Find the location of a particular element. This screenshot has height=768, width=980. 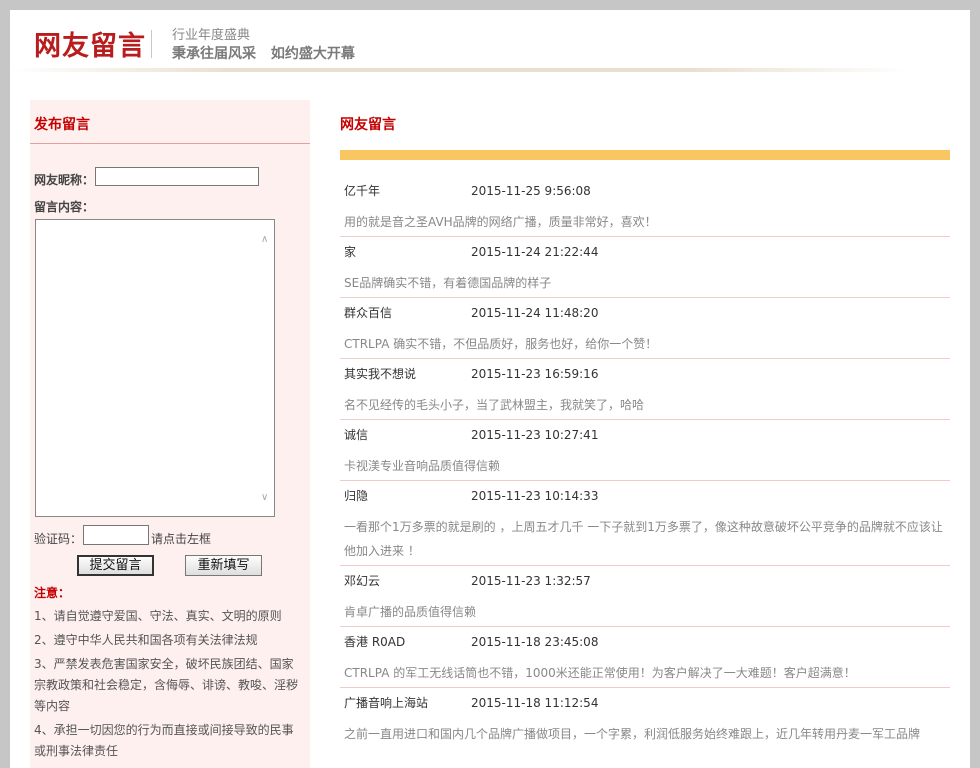

message-author: 香港 R0AD is located at coordinates (375, 642).